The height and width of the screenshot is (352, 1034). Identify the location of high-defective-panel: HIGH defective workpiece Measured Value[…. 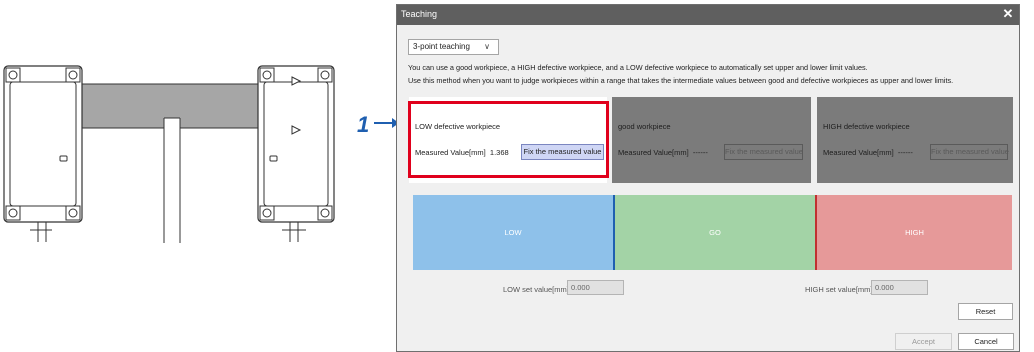
(915, 140).